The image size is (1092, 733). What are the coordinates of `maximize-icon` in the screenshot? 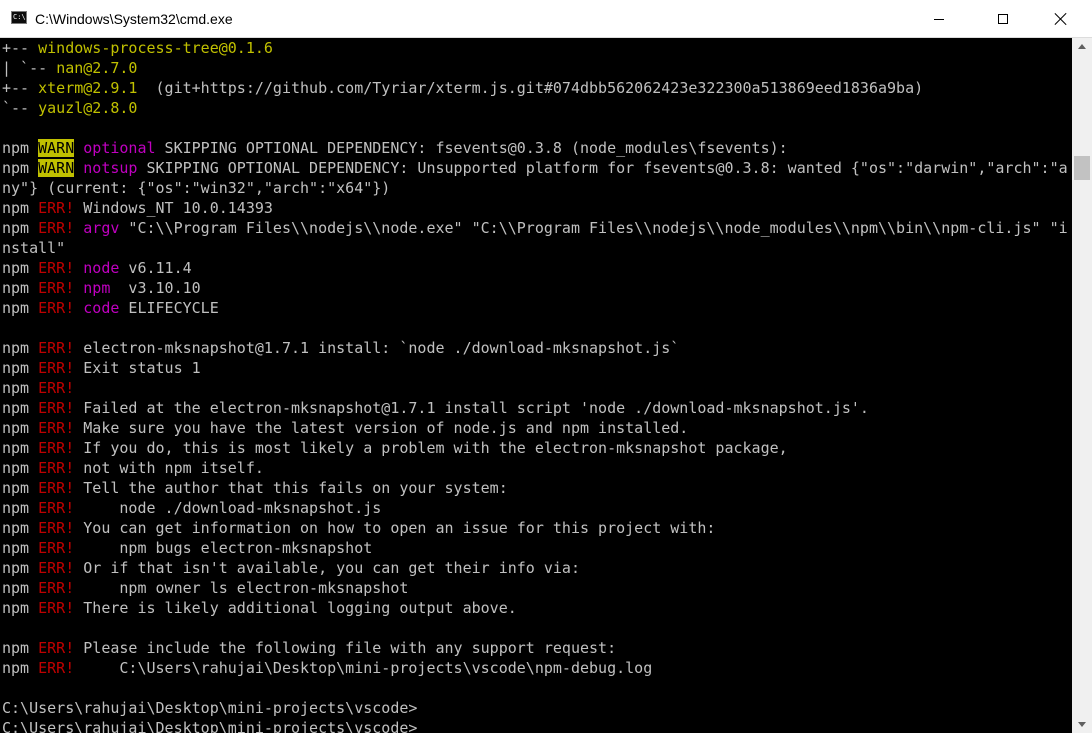 It's located at (1003, 19).